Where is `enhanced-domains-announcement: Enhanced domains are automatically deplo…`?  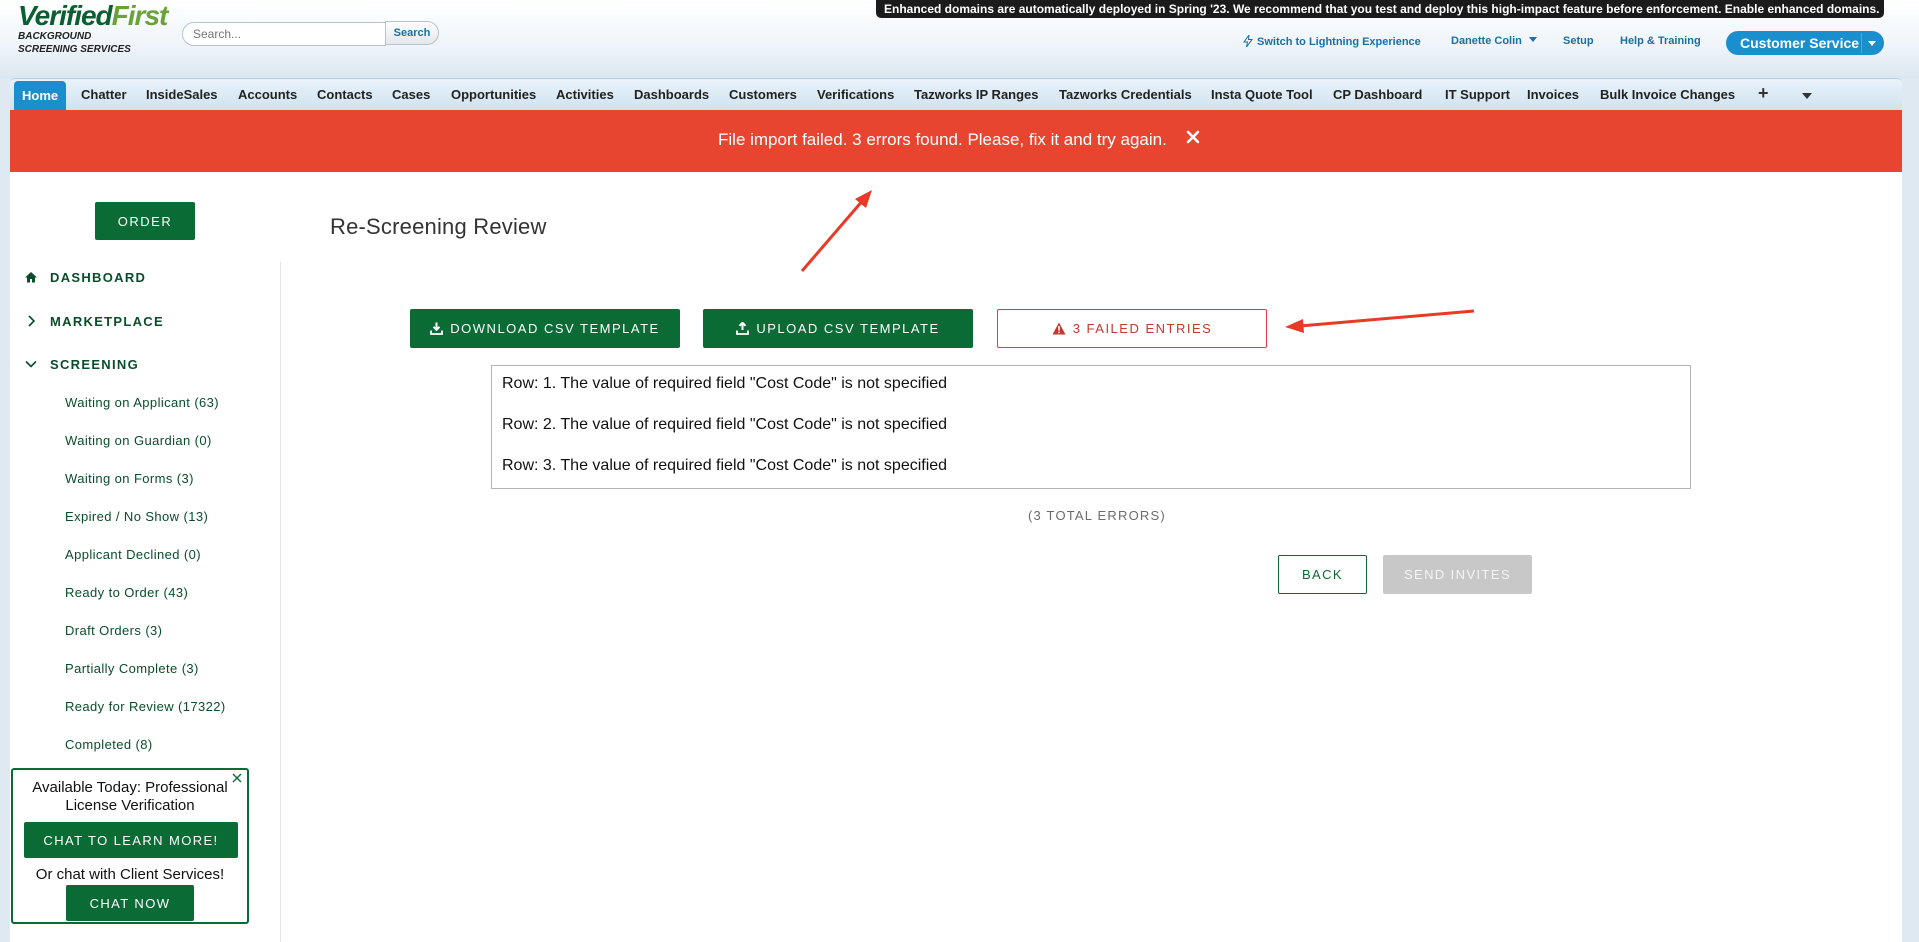 enhanced-domains-announcement: Enhanced domains are automatically deplo… is located at coordinates (1380, 9).